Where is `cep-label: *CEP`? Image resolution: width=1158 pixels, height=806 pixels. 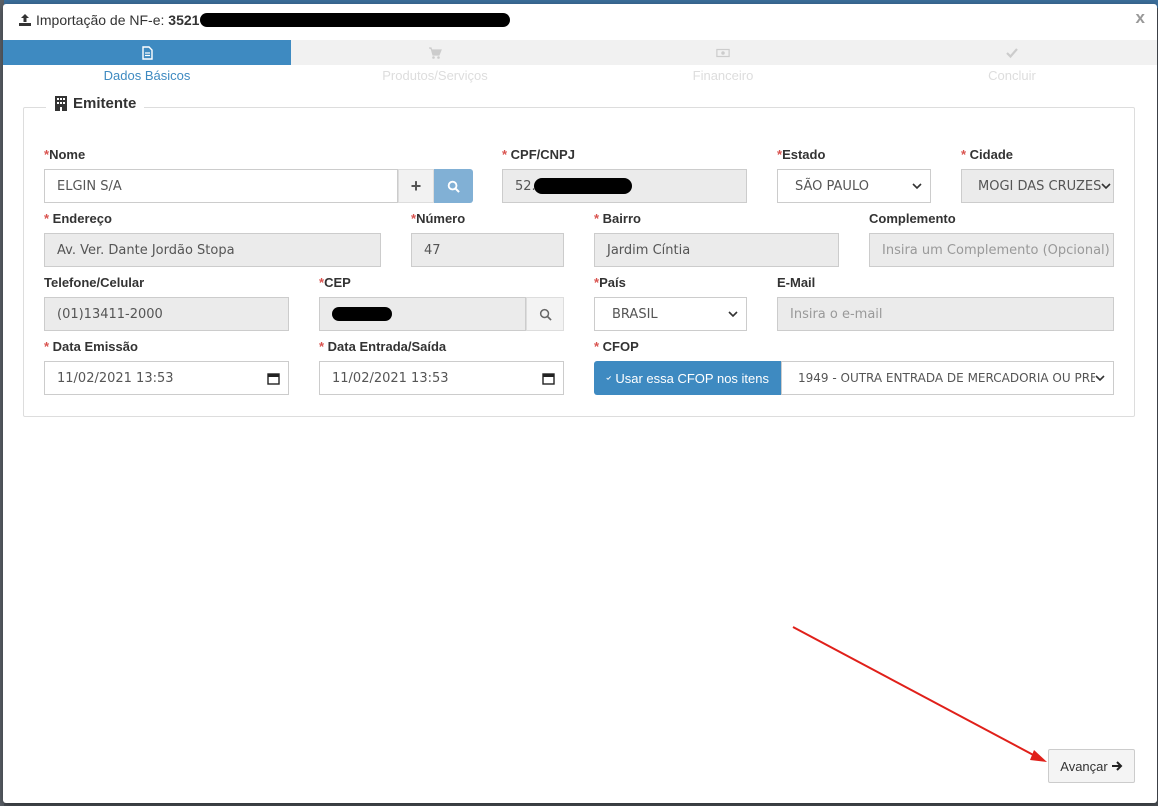
cep-label: *CEP is located at coordinates (335, 282).